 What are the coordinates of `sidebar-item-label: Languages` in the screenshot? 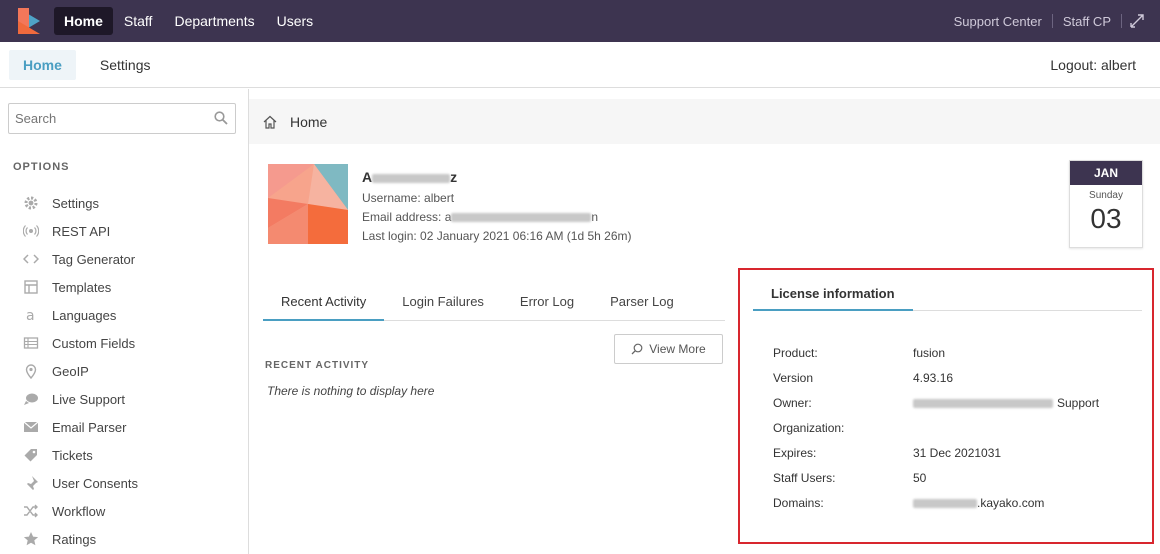 It's located at (84, 315).